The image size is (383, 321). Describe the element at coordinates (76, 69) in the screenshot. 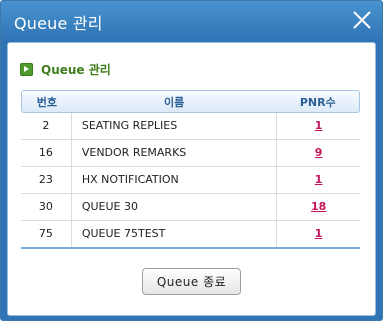

I see `section-title: Queue 관리` at that location.